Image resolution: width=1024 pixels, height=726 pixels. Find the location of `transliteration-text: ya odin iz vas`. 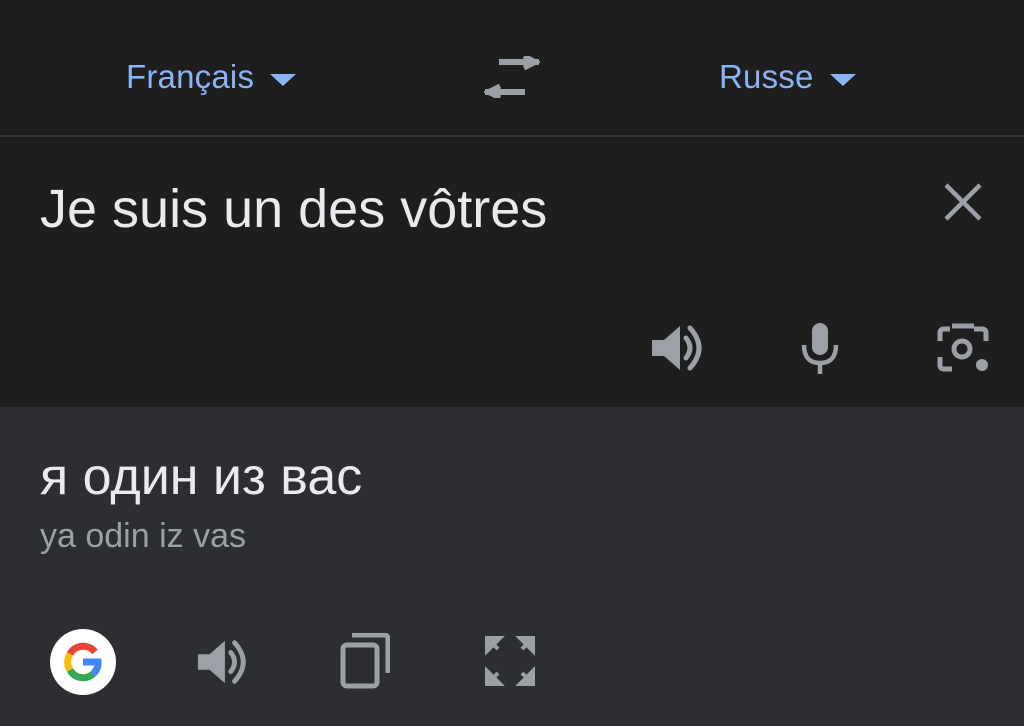

transliteration-text: ya odin iz vas is located at coordinates (143, 536).